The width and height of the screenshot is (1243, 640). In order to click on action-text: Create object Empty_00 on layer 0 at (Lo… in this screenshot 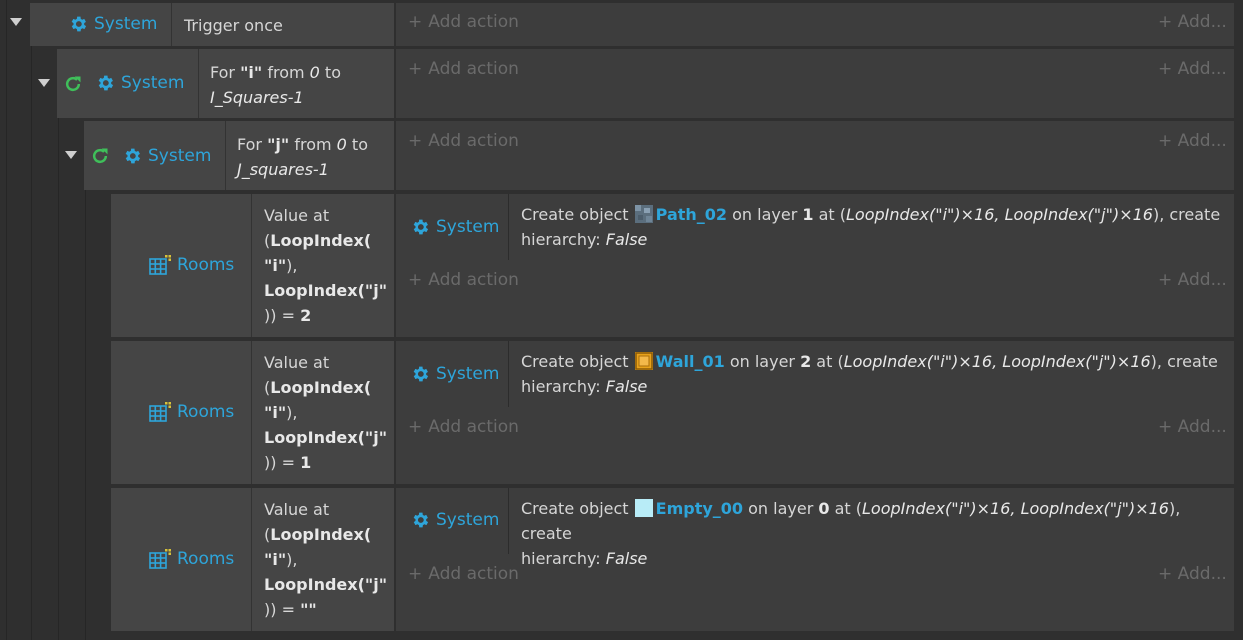, I will do `click(871, 533)`.